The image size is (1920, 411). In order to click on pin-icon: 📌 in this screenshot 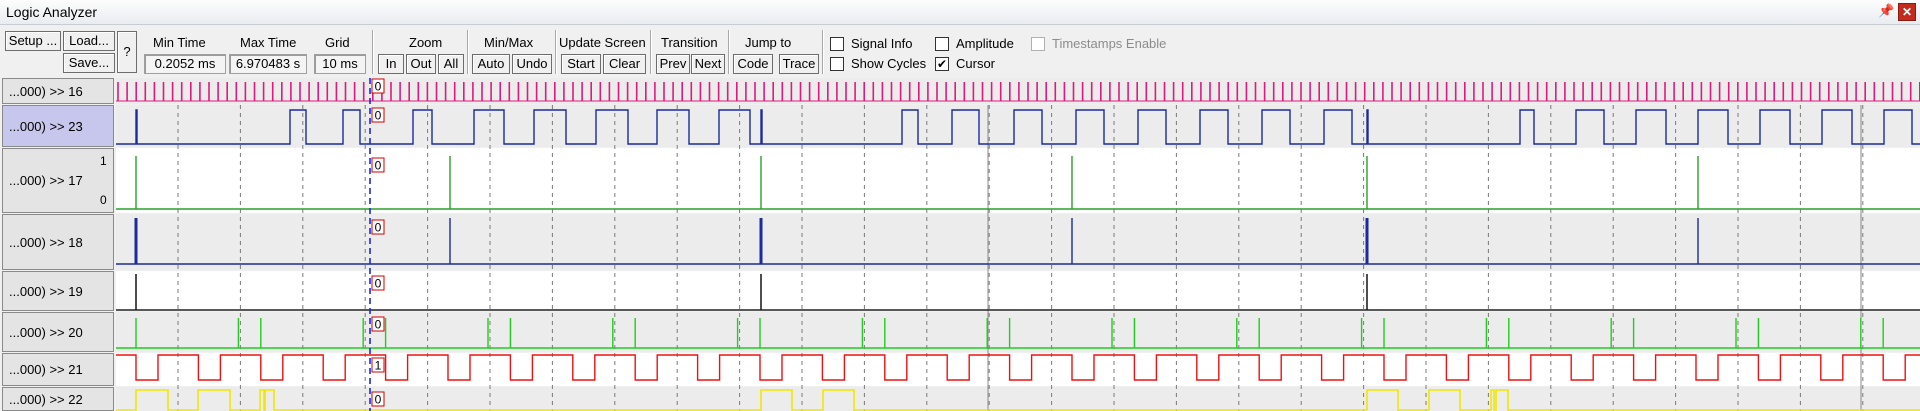, I will do `click(1886, 11)`.